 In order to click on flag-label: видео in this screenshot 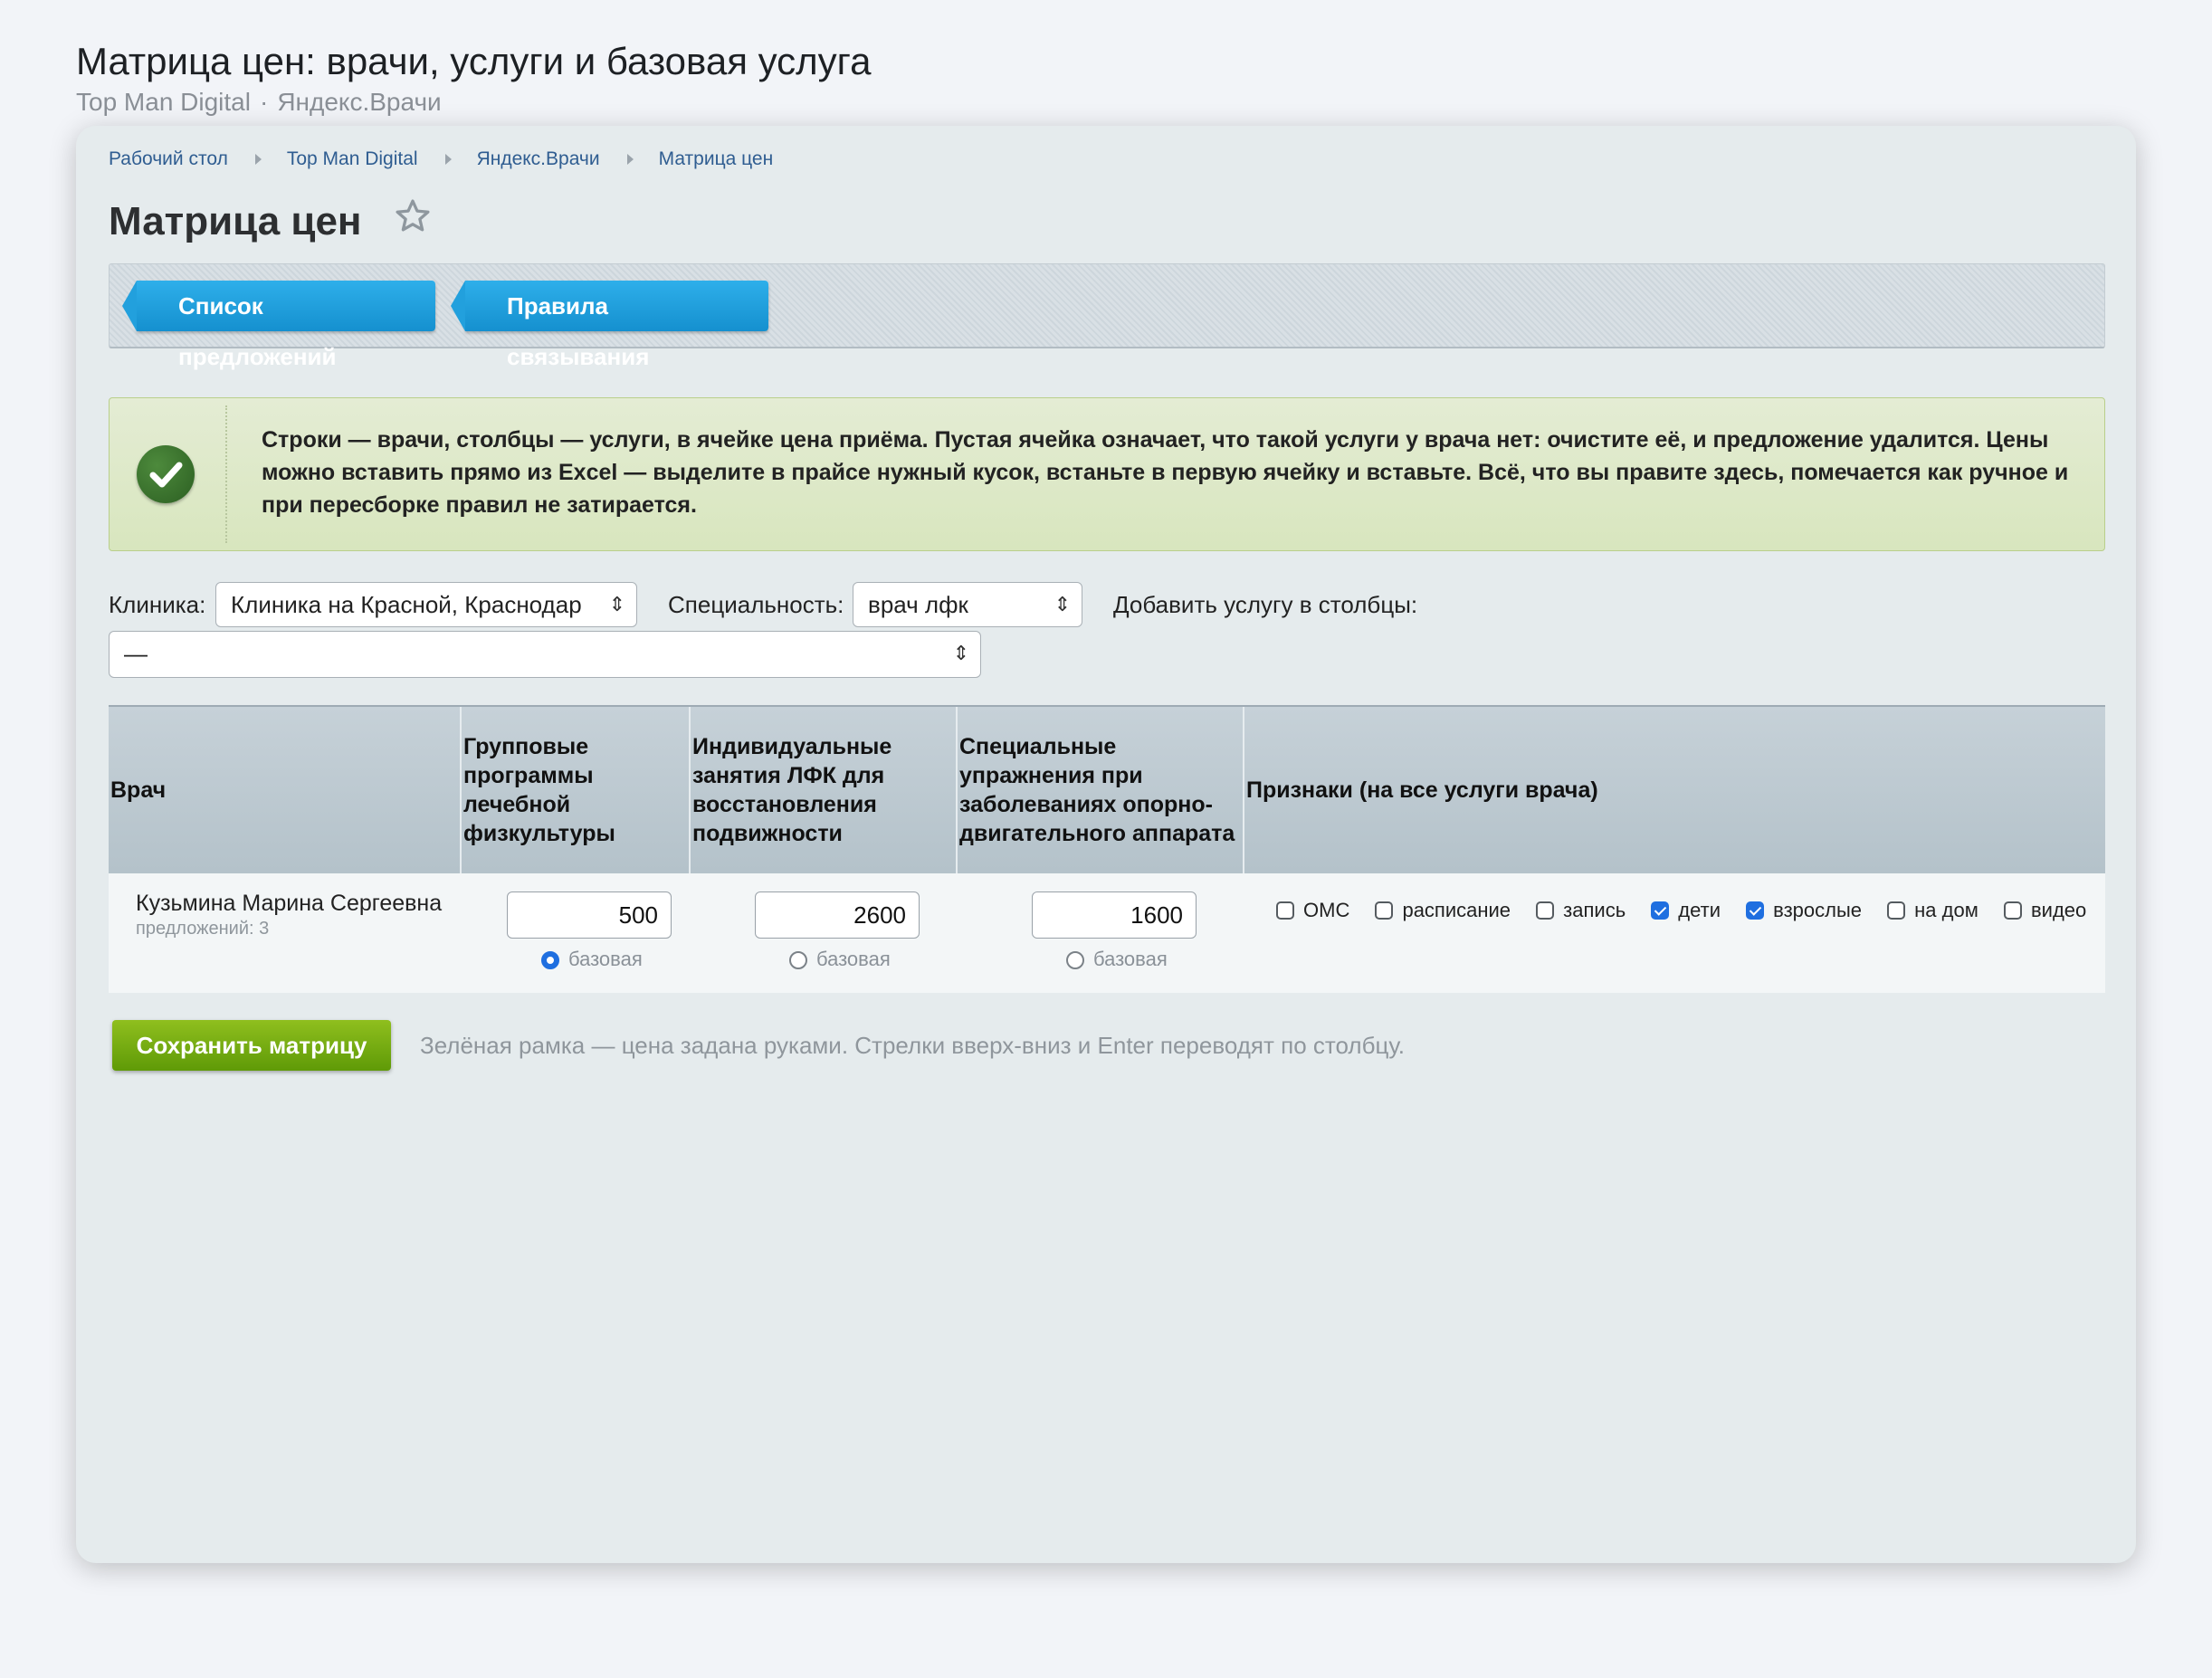, I will do `click(2058, 910)`.